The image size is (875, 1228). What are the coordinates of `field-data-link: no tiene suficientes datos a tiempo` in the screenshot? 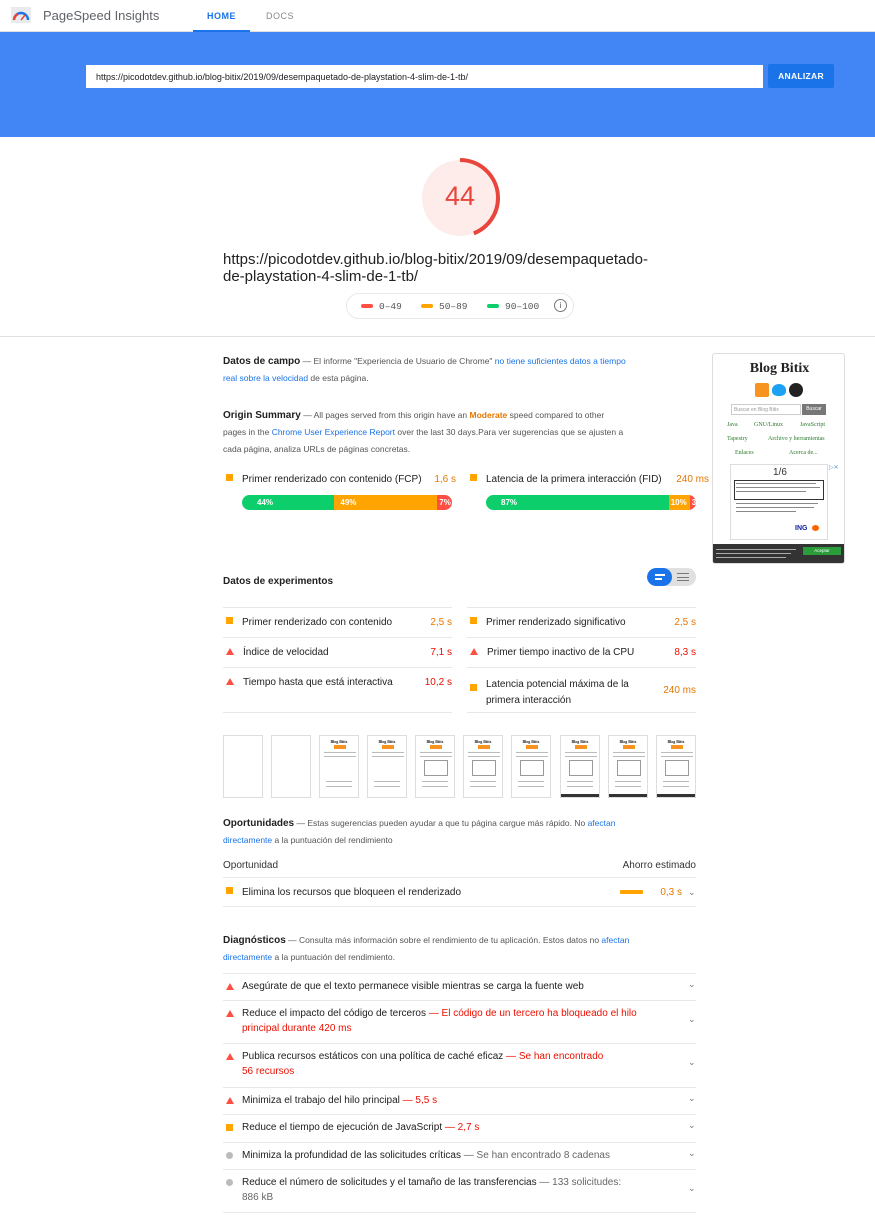 It's located at (560, 361).